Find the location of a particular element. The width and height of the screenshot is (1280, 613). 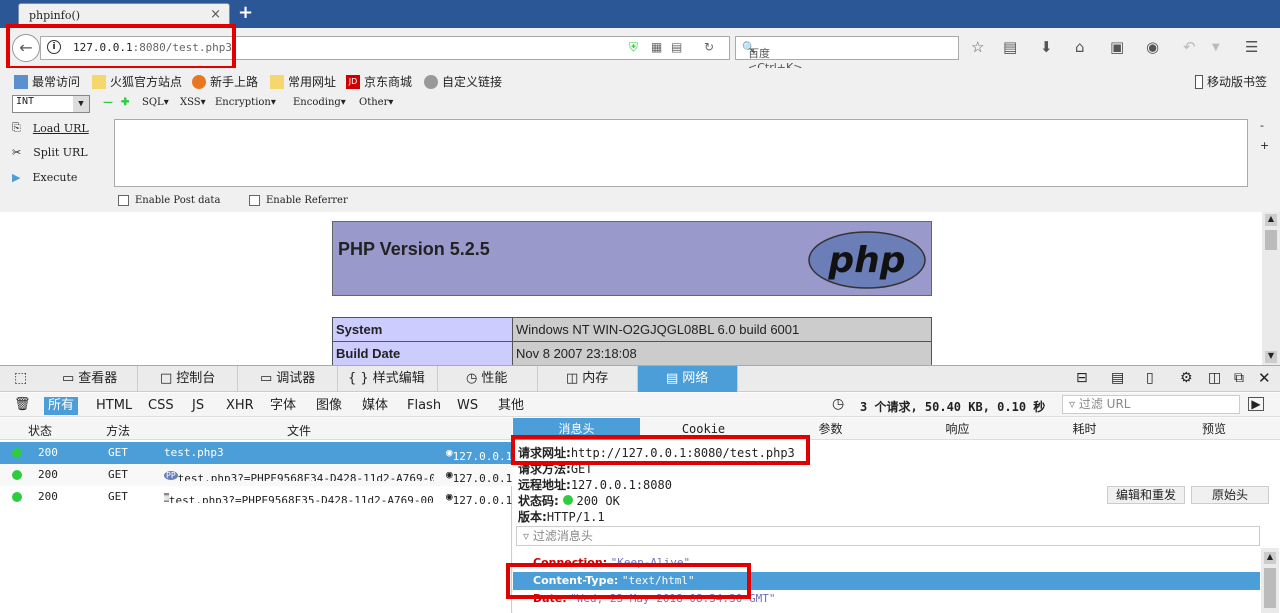

filter-url-input: ▿ 过滤 URL is located at coordinates (1151, 404).